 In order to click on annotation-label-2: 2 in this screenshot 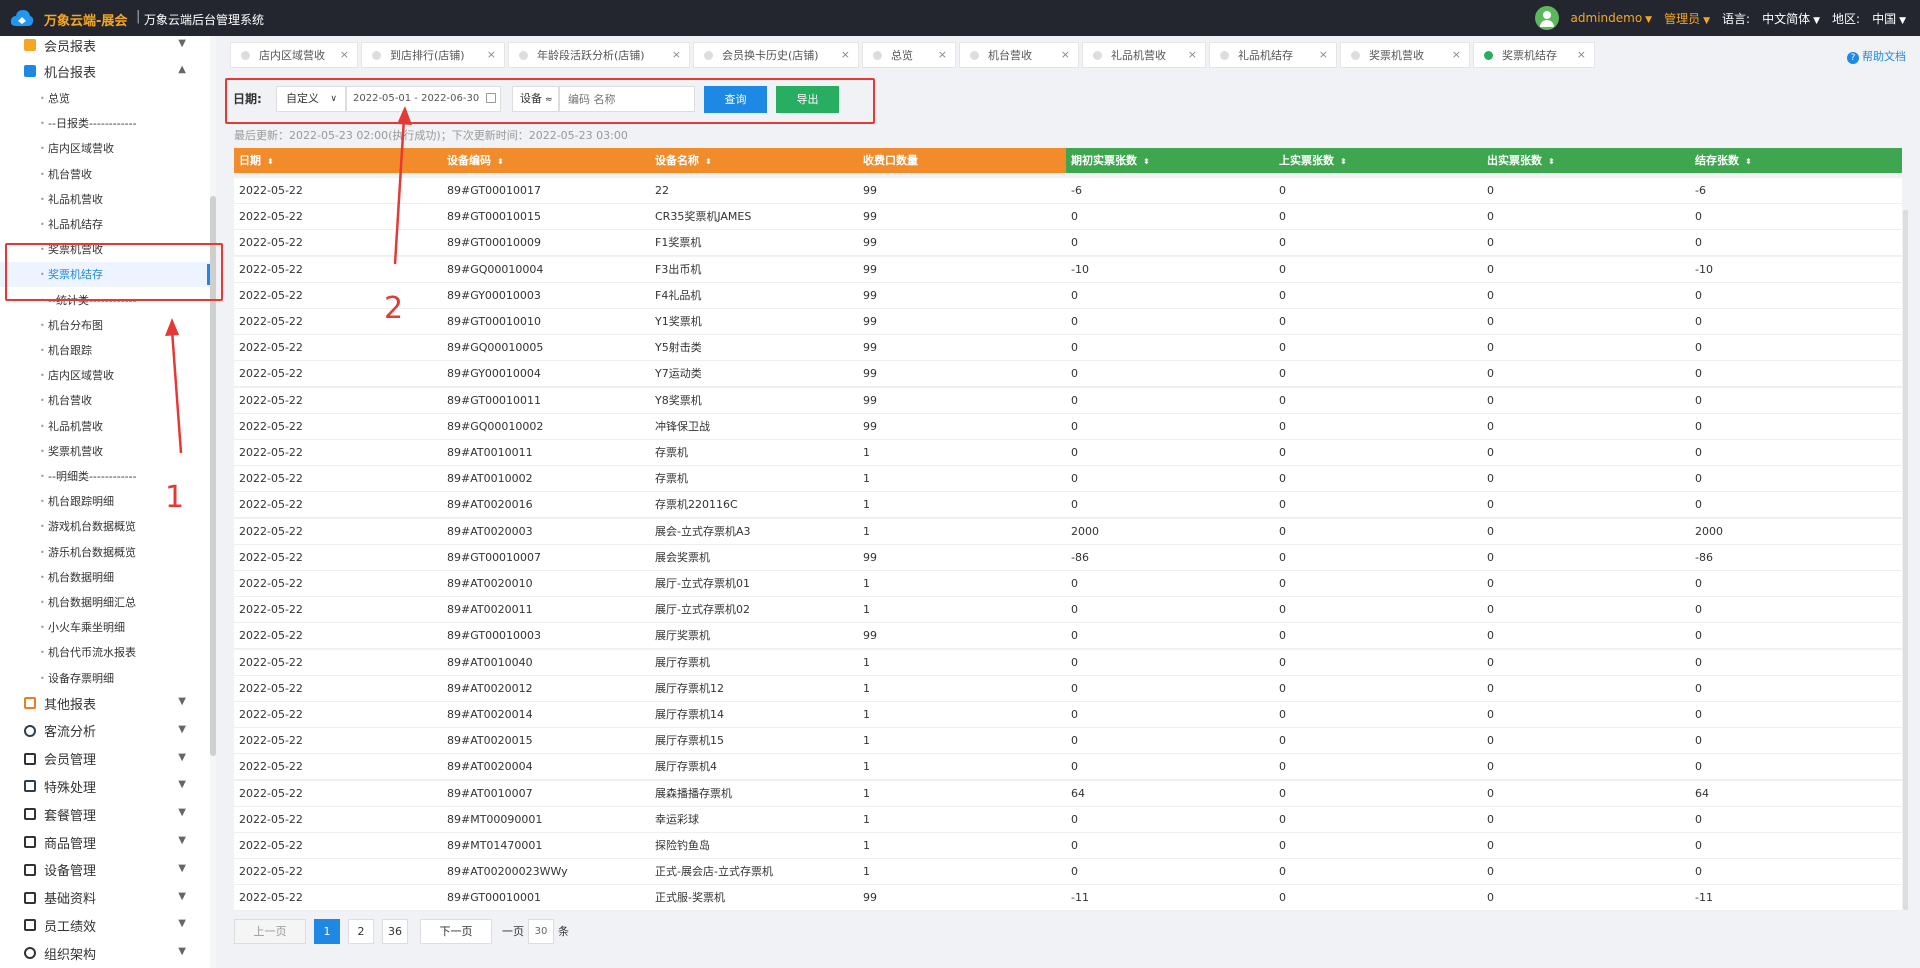, I will do `click(394, 308)`.